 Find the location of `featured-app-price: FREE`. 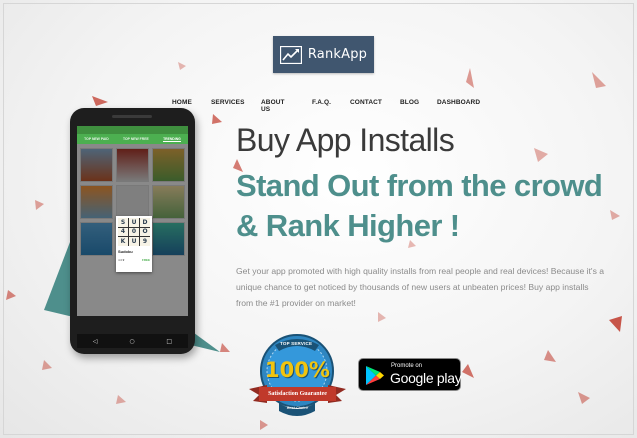

featured-app-price: FREE is located at coordinates (145, 260).